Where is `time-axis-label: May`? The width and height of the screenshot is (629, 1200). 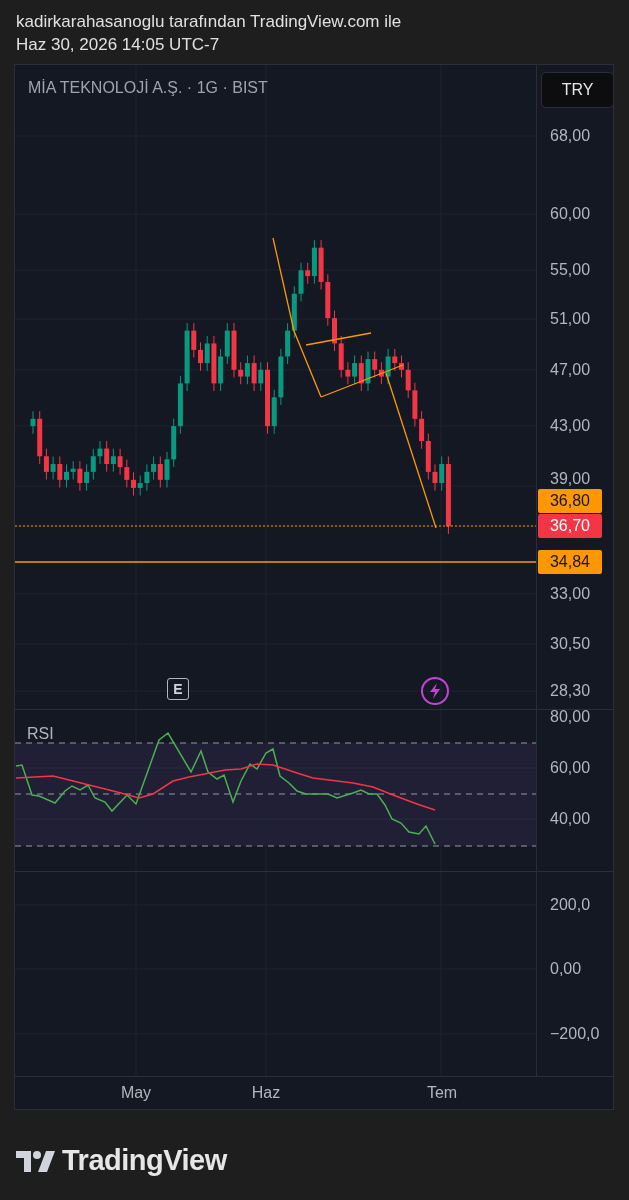 time-axis-label: May is located at coordinates (136, 1093).